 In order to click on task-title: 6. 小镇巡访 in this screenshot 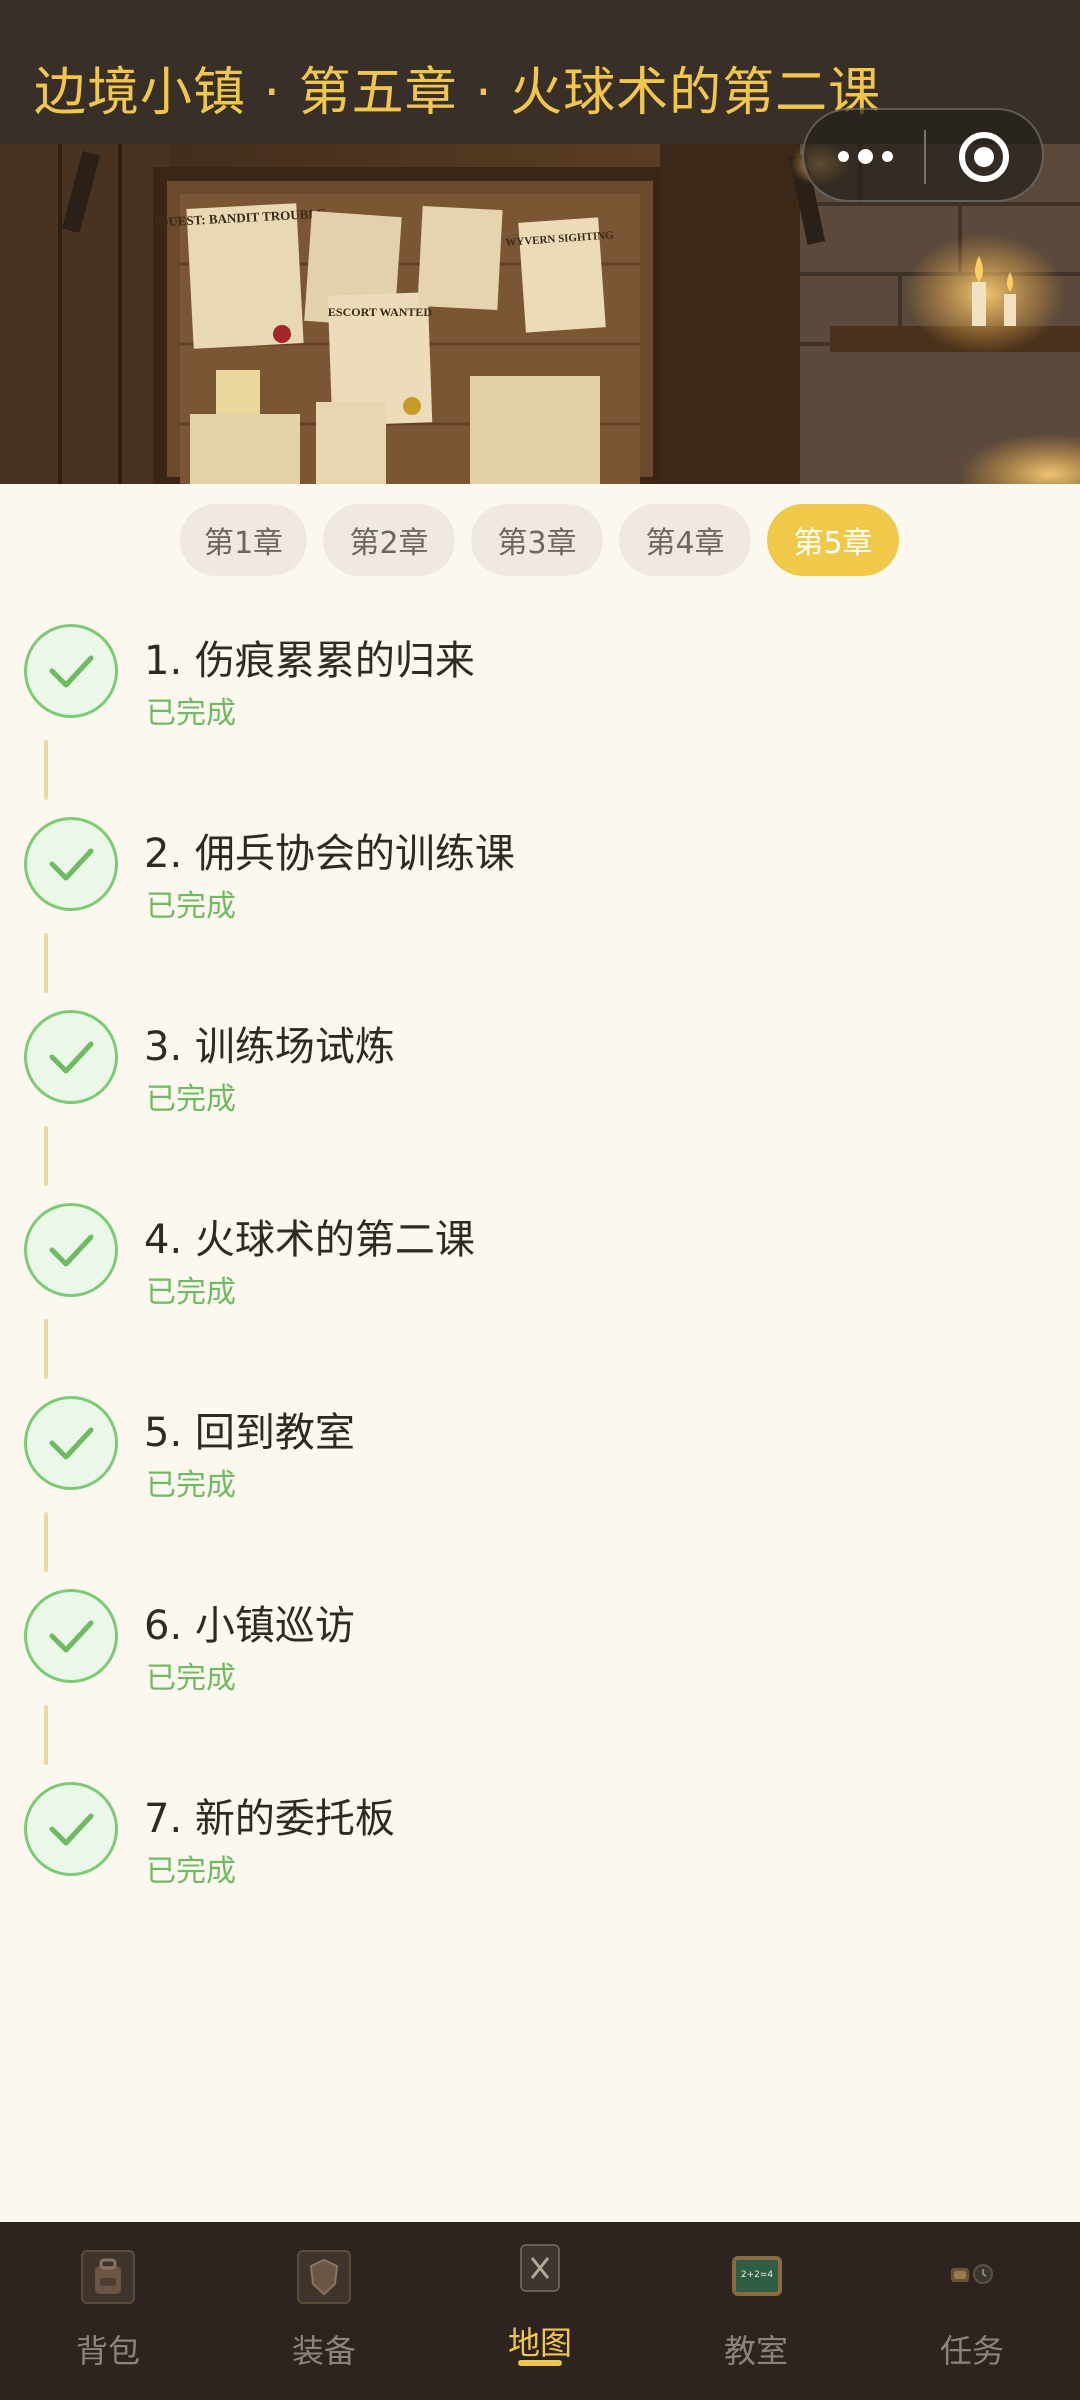, I will do `click(249, 1626)`.